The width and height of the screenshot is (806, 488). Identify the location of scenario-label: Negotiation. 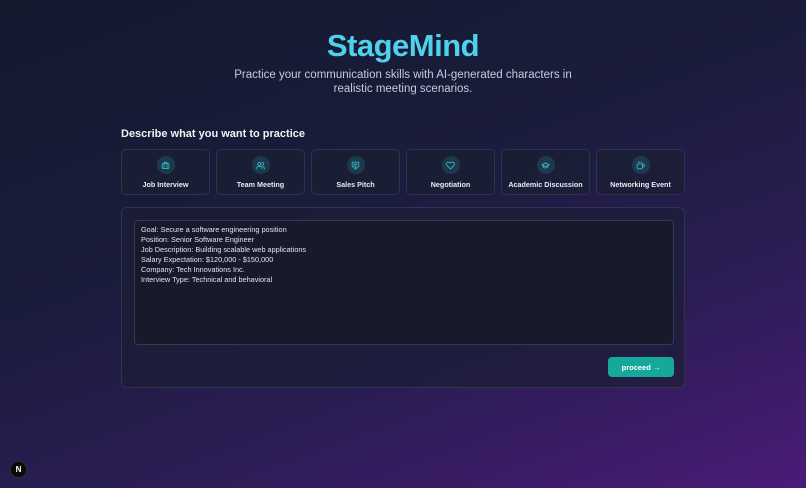
(450, 184).